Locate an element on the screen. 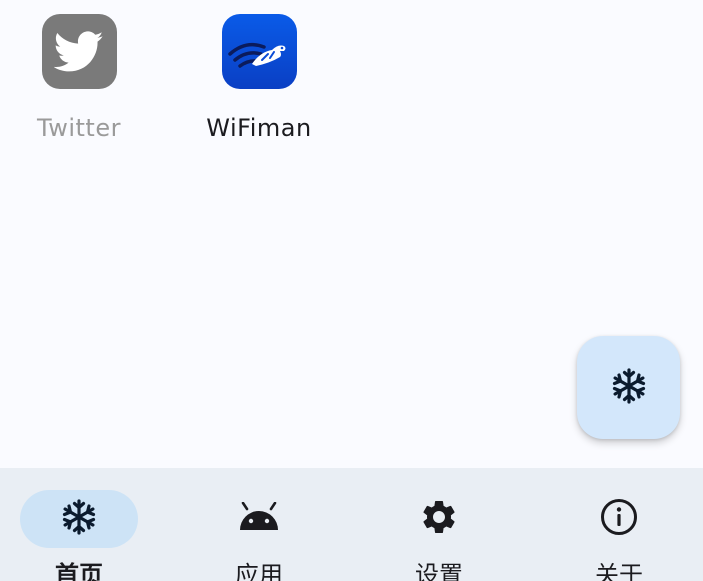 This screenshot has width=703, height=581. android-icon is located at coordinates (259, 518).